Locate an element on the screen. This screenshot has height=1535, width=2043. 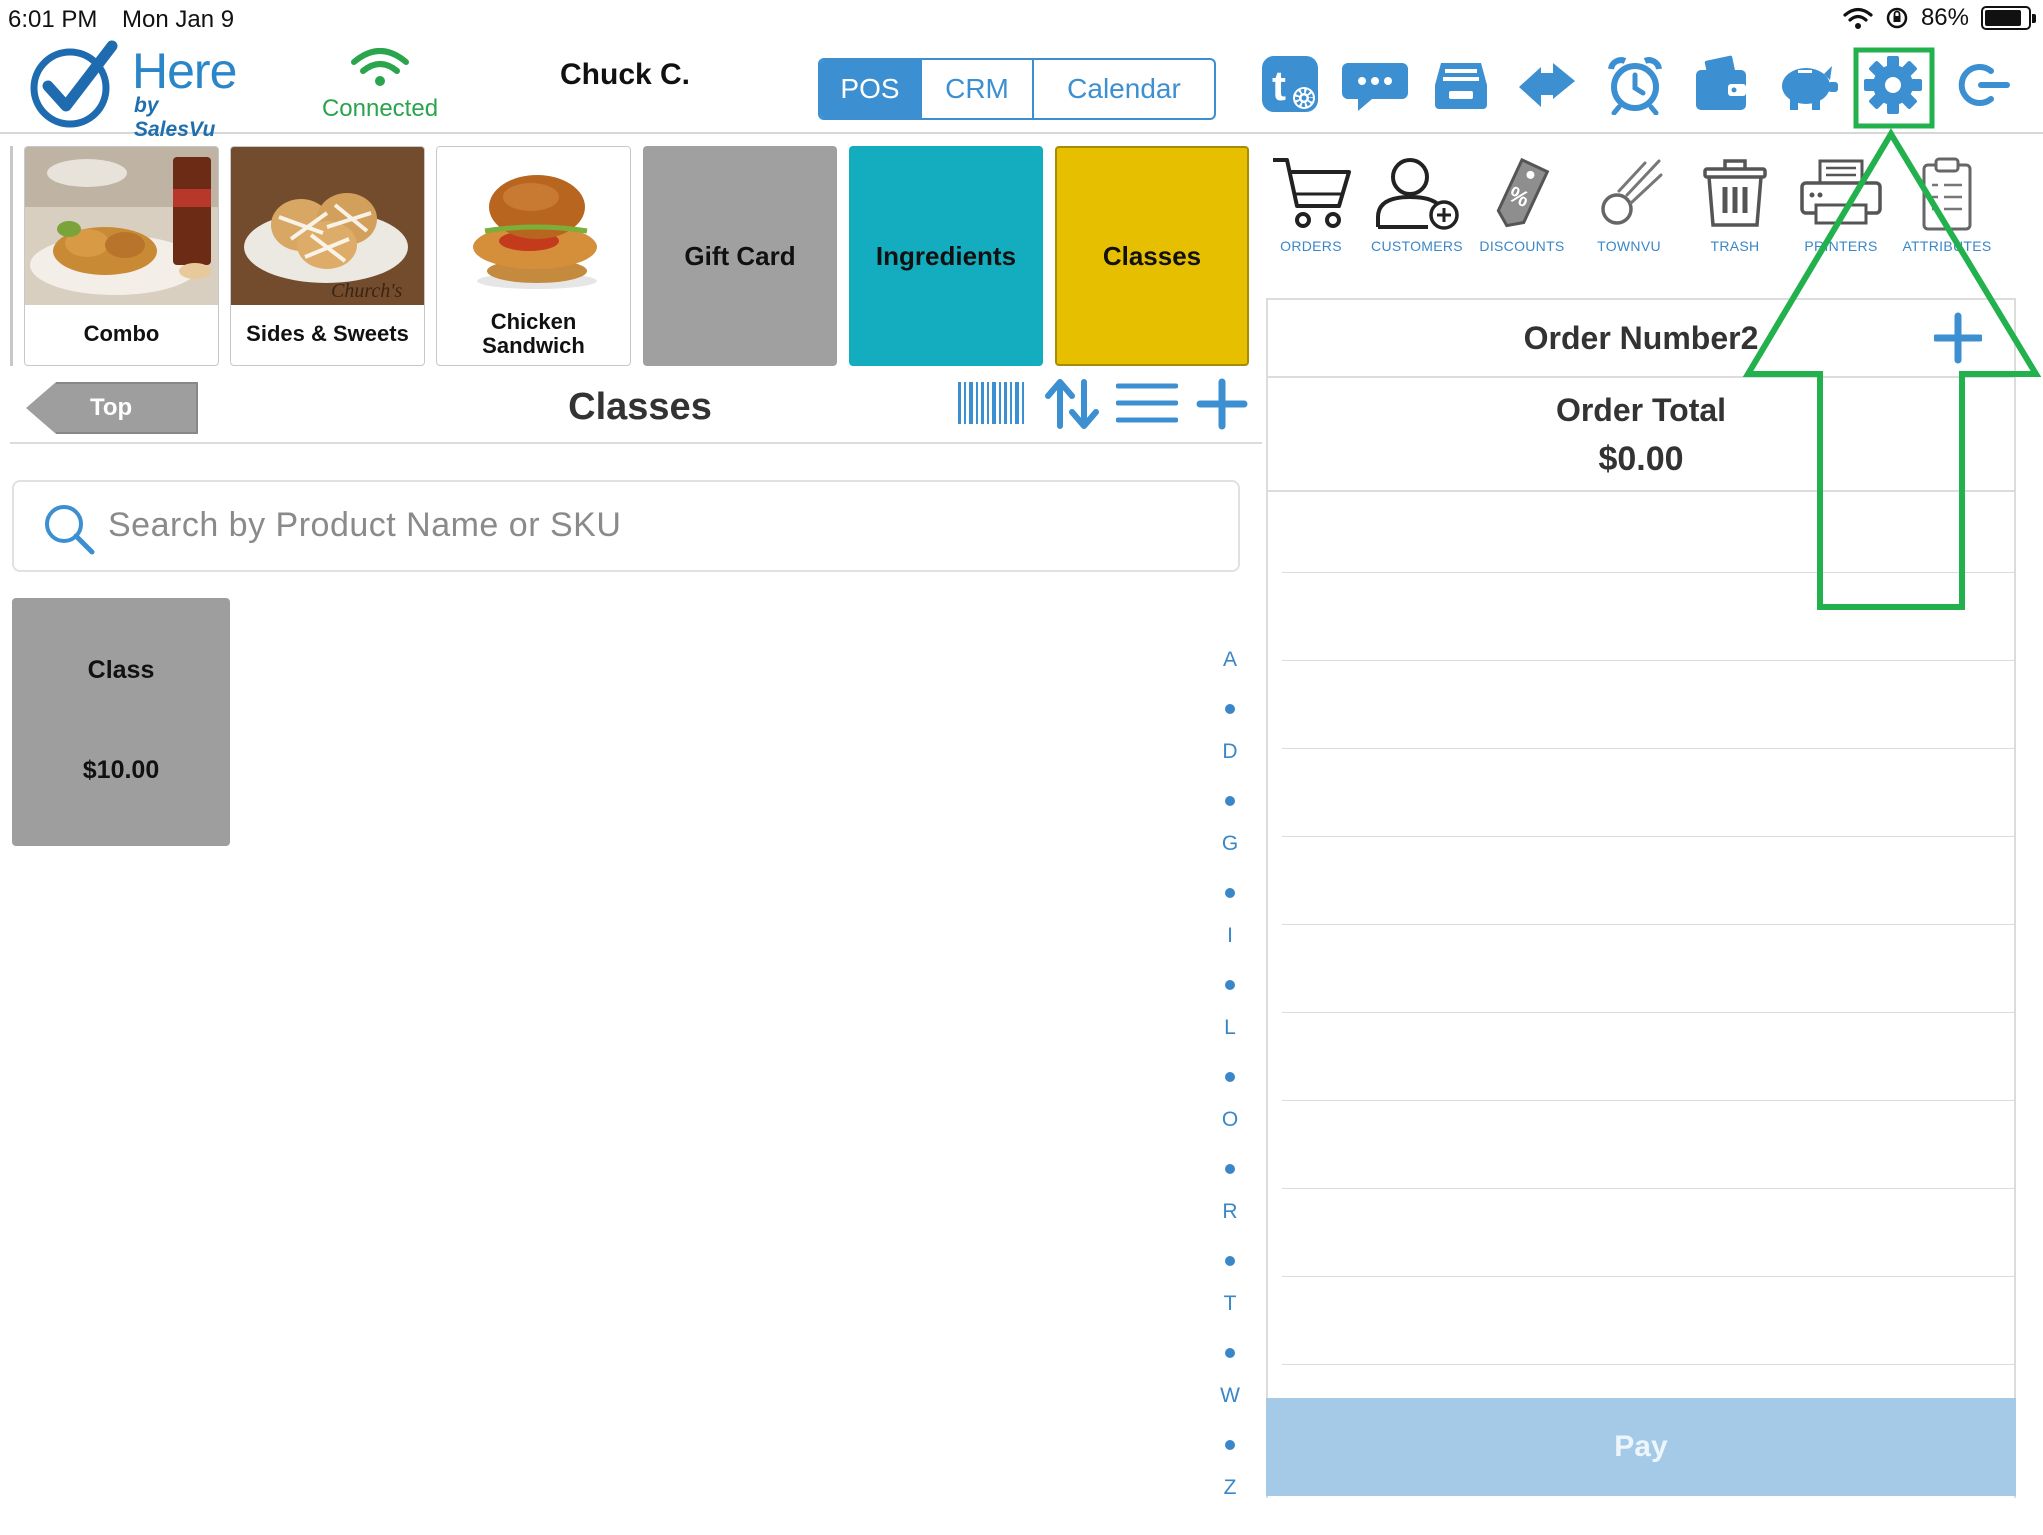
checkmark-logo-icon is located at coordinates (74, 84).